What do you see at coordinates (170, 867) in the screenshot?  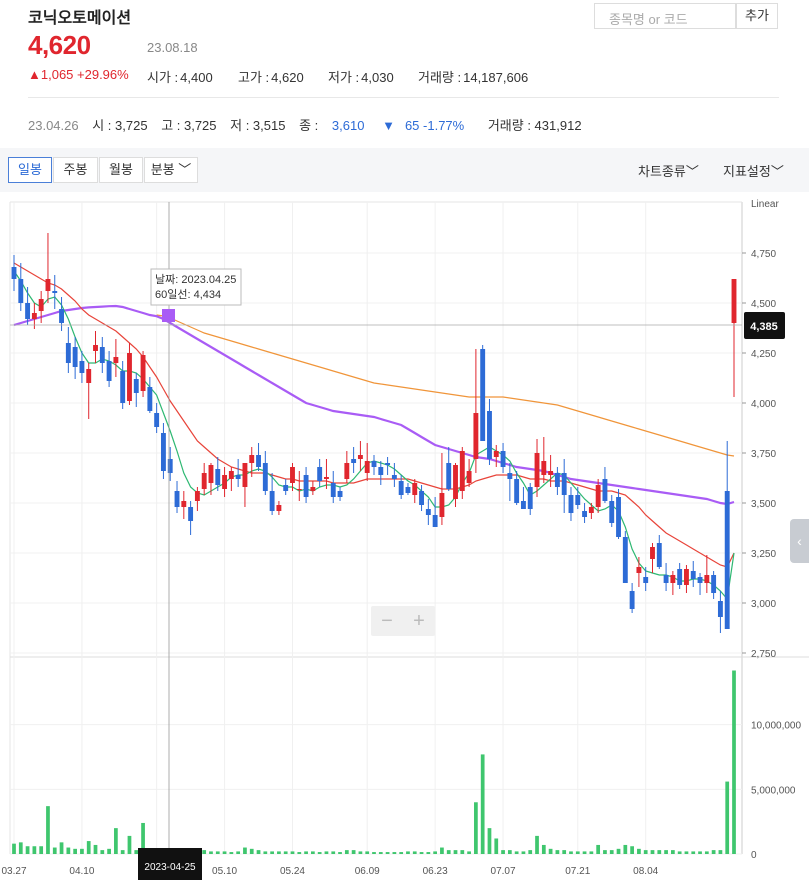 I see `date-tag: 2023-04-25` at bounding box center [170, 867].